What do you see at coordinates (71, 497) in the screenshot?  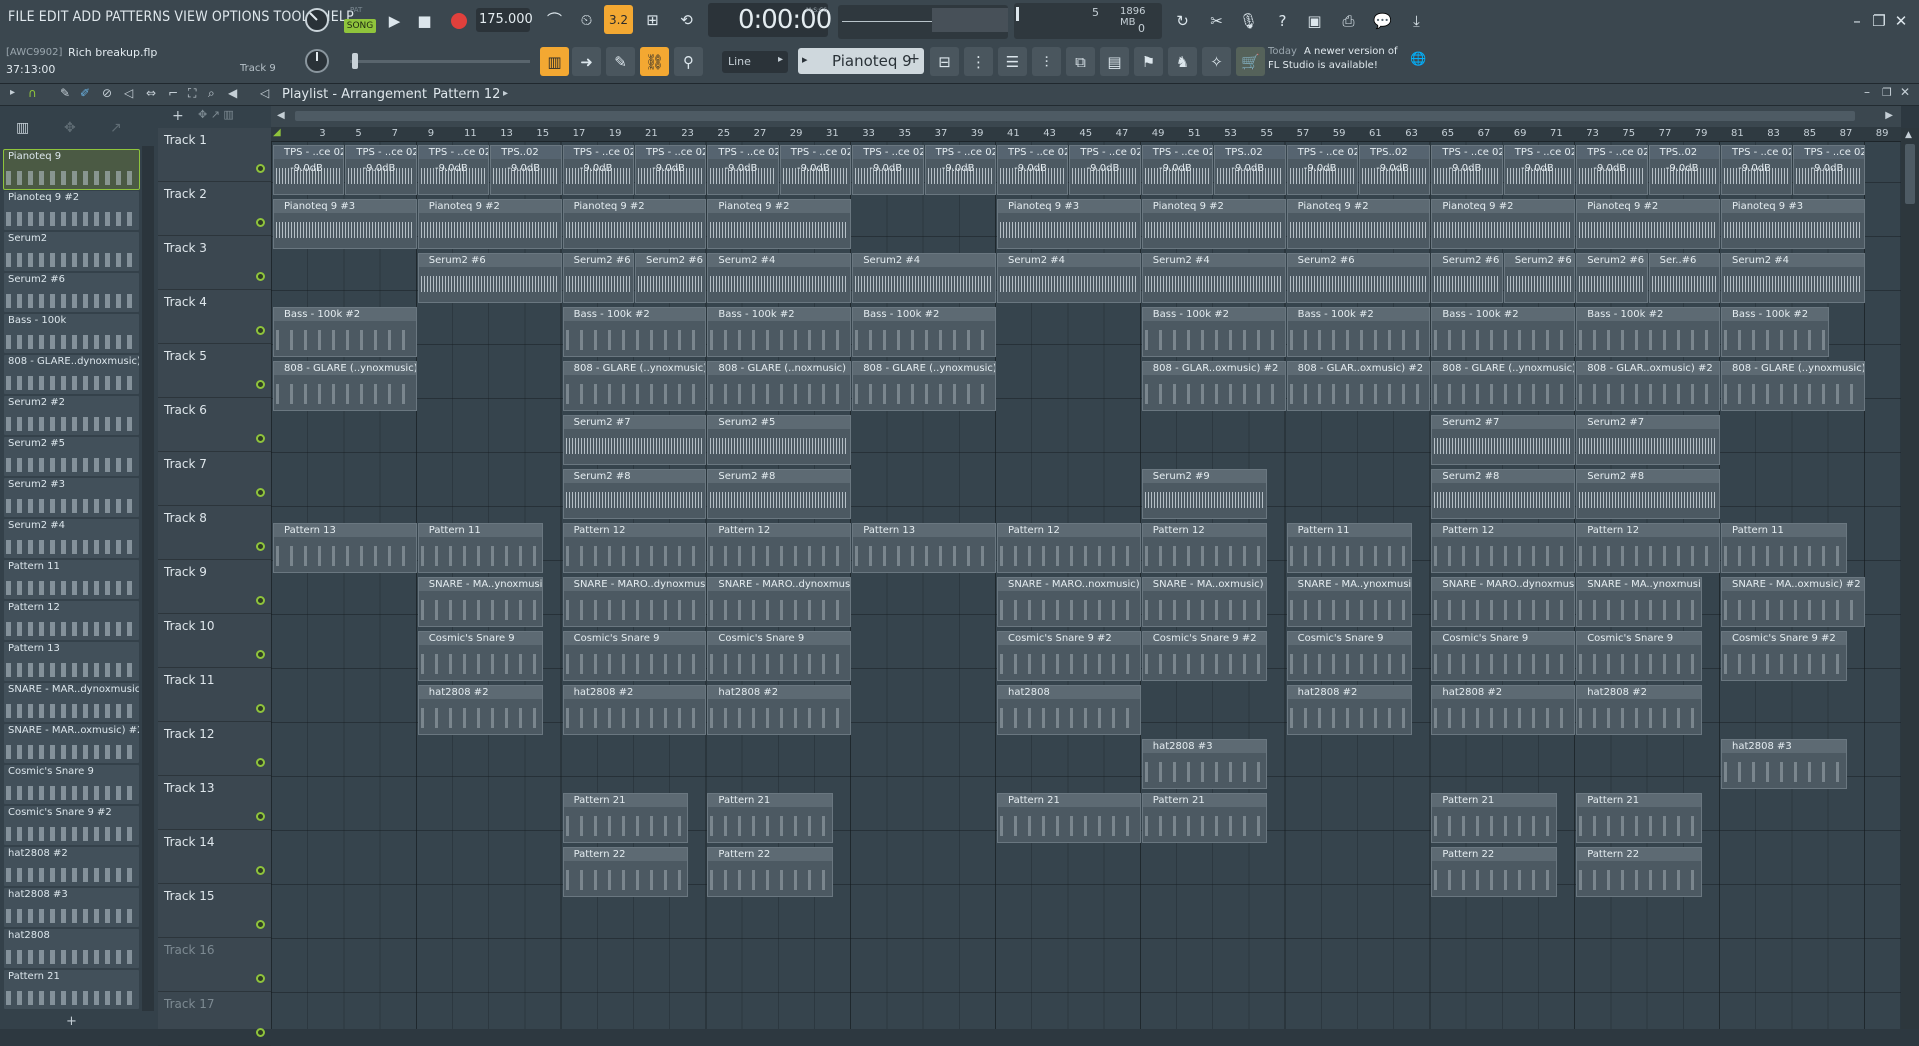 I see `picker-item: Serum2 #3` at bounding box center [71, 497].